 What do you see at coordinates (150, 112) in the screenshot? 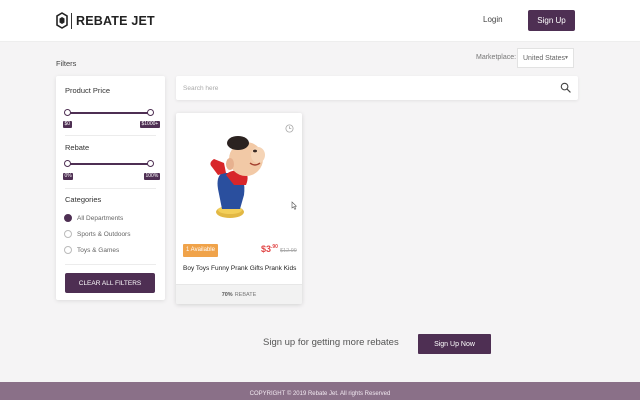
I see `price-slider-max-handle` at bounding box center [150, 112].